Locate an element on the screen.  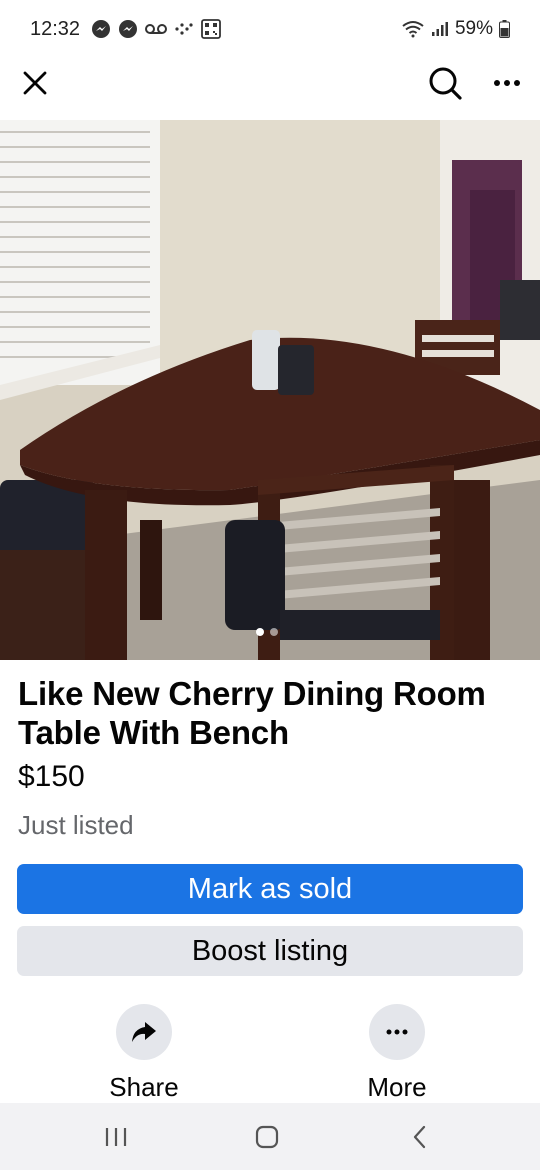
battery-percentage: 59% is located at coordinates (473, 28).